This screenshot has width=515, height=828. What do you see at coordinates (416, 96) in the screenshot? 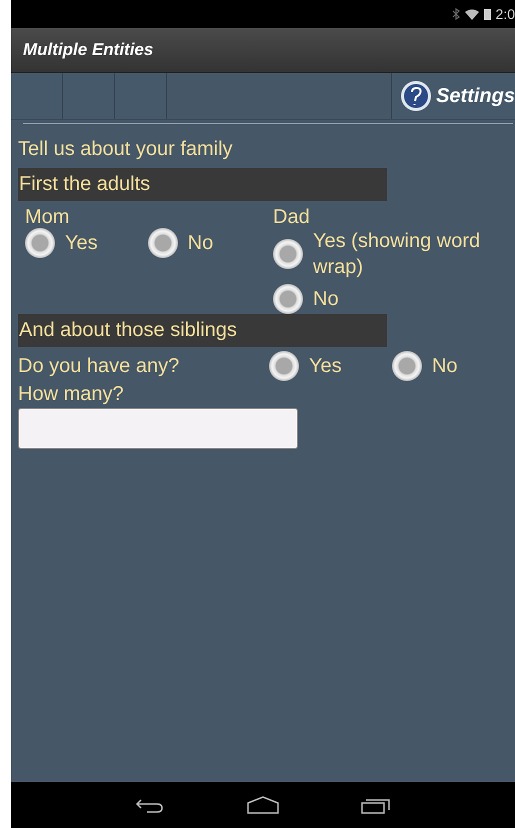
I see `help-icon` at bounding box center [416, 96].